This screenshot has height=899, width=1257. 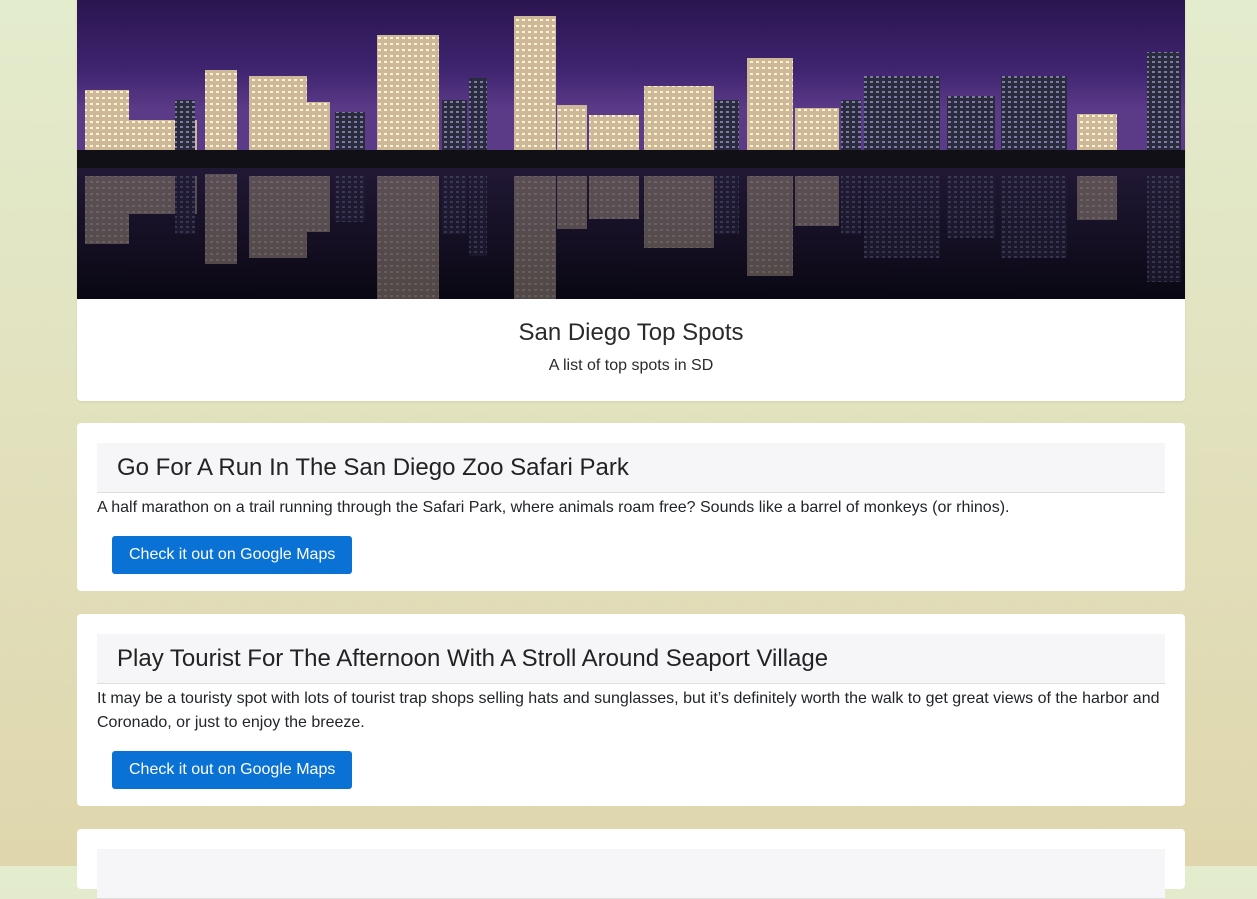 What do you see at coordinates (631, 365) in the screenshot?
I see `site-subtitle: A list of top spots in SD` at bounding box center [631, 365].